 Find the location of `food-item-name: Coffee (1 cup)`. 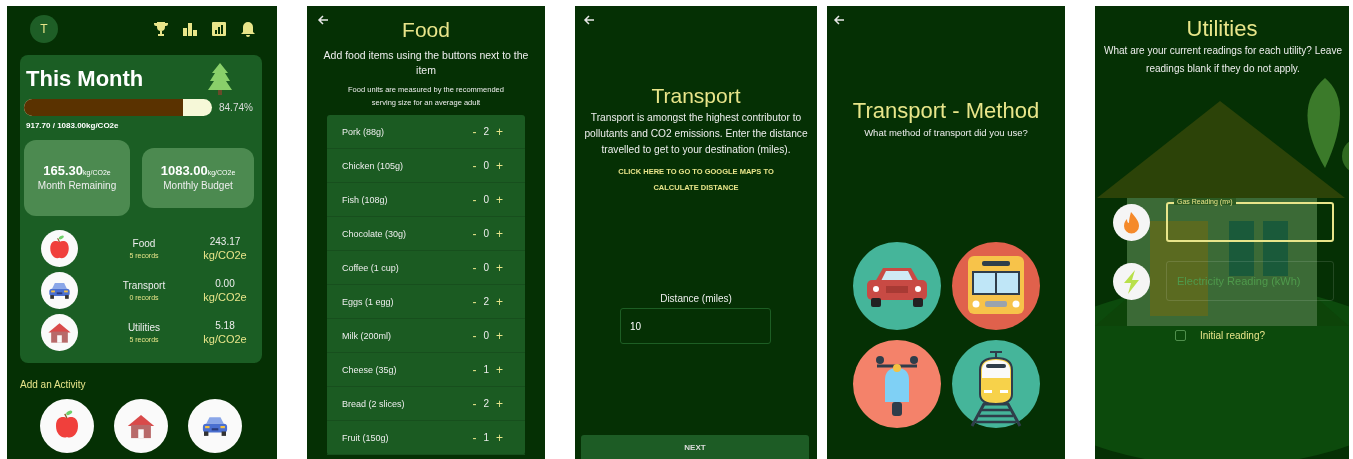

food-item-name: Coffee (1 cup) is located at coordinates (371, 267).